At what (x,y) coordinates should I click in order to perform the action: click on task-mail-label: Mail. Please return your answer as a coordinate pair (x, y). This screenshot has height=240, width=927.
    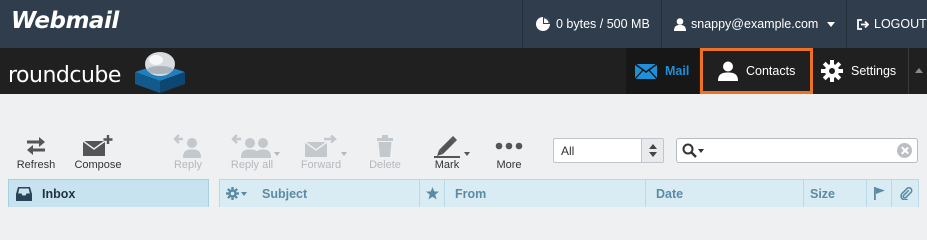
    Looking at the image, I should click on (677, 71).